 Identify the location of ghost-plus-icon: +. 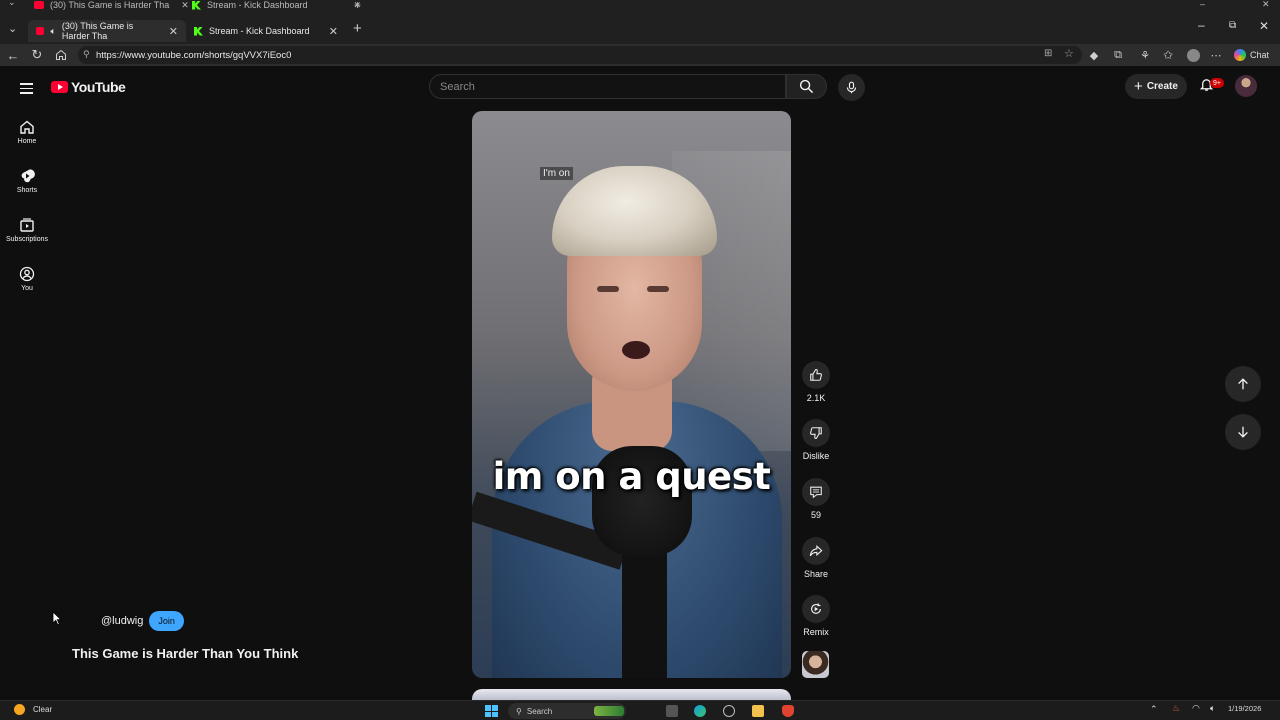
(358, 6).